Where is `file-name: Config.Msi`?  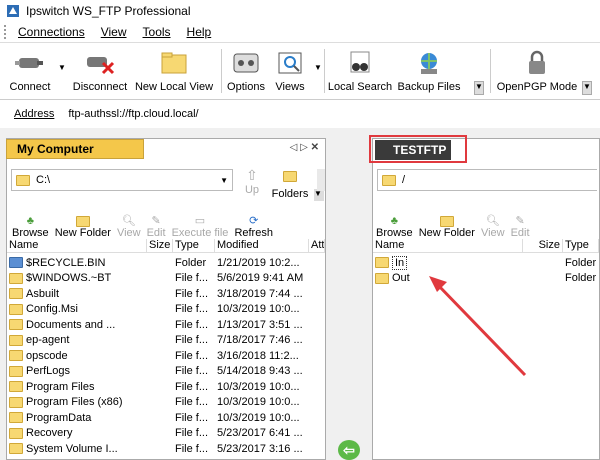
file-name: Config.Msi is located at coordinates (52, 309).